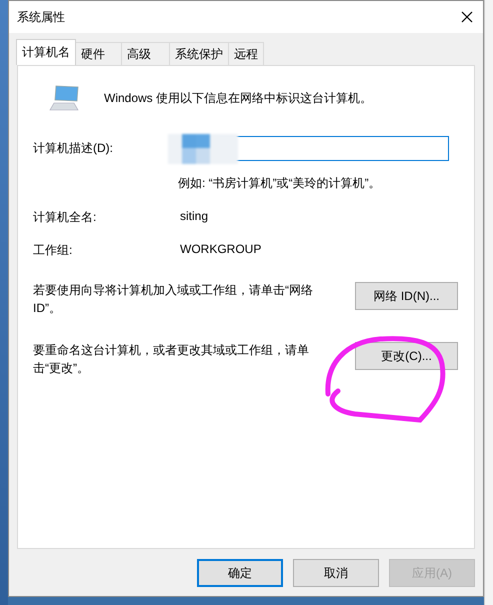 The height and width of the screenshot is (605, 493). I want to click on dialog-button: 确定, so click(240, 573).